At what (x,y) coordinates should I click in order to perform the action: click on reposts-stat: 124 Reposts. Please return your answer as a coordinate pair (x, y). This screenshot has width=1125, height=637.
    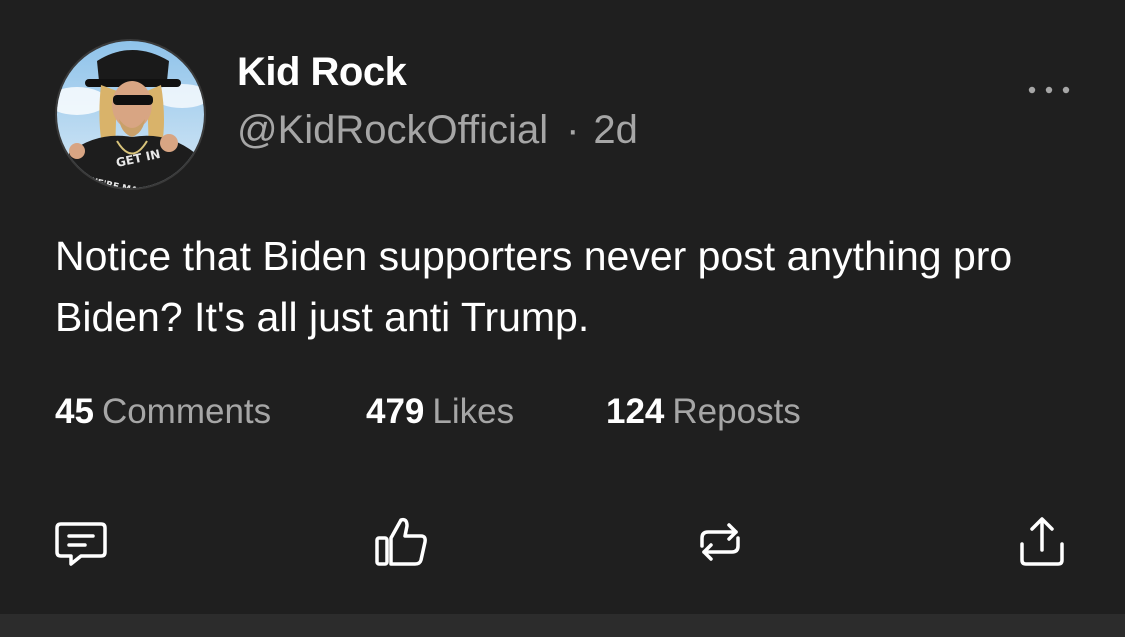
    Looking at the image, I should click on (703, 412).